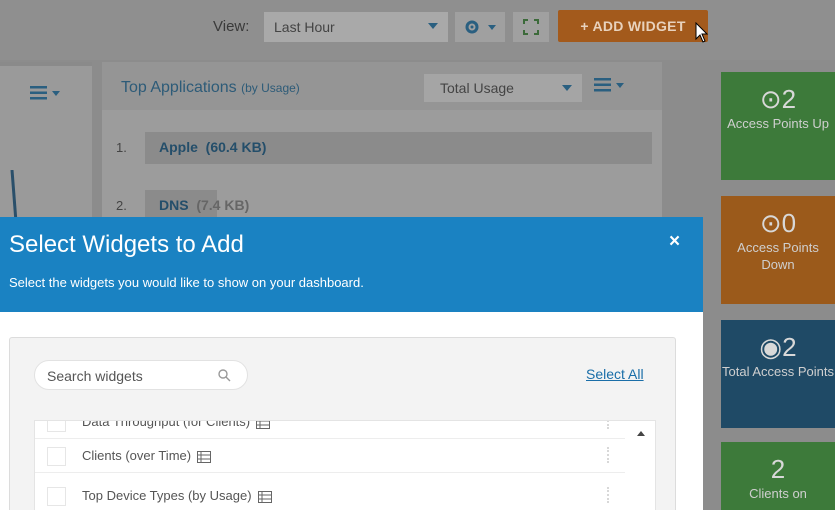 The height and width of the screenshot is (510, 835). What do you see at coordinates (641, 465) in the screenshot?
I see `widget-list-scrollbar` at bounding box center [641, 465].